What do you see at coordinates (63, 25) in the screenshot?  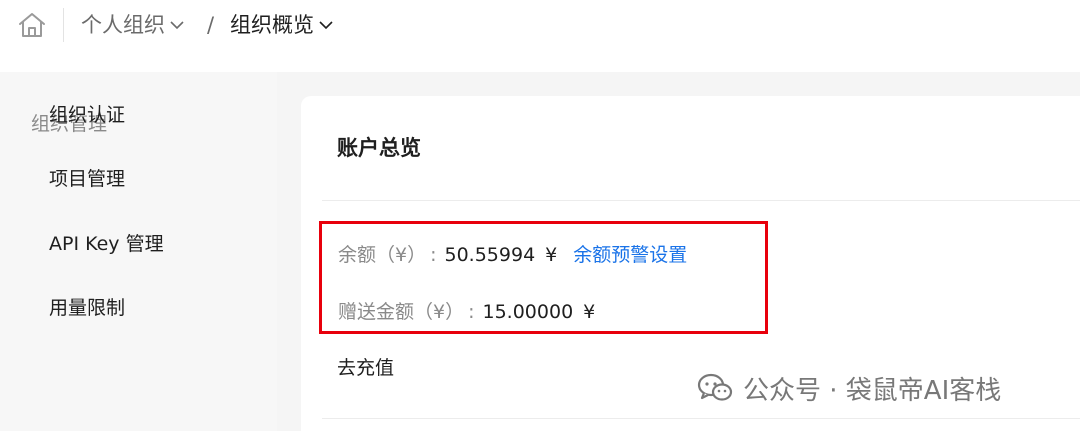 I see `topbar-divider` at bounding box center [63, 25].